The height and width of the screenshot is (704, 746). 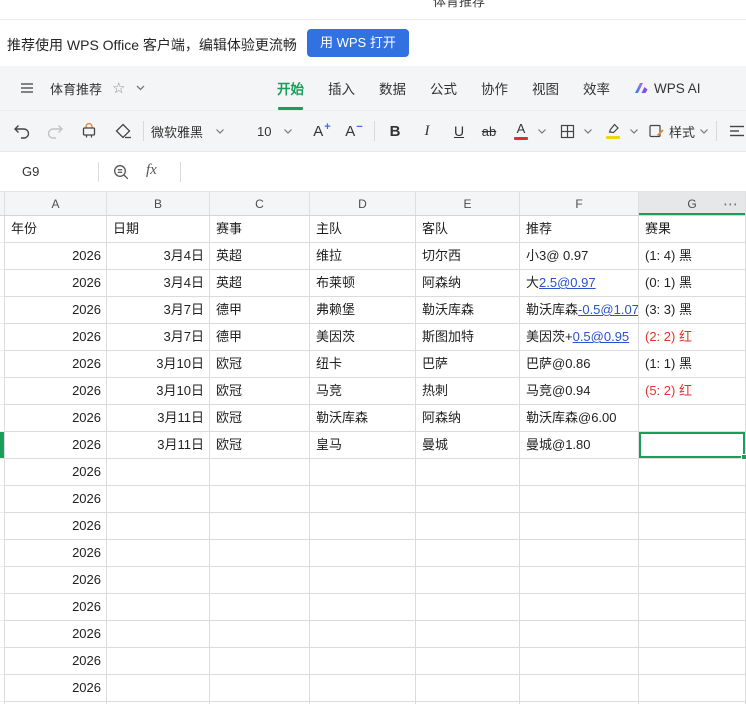 What do you see at coordinates (363, 688) in the screenshot?
I see `cell-D18` at bounding box center [363, 688].